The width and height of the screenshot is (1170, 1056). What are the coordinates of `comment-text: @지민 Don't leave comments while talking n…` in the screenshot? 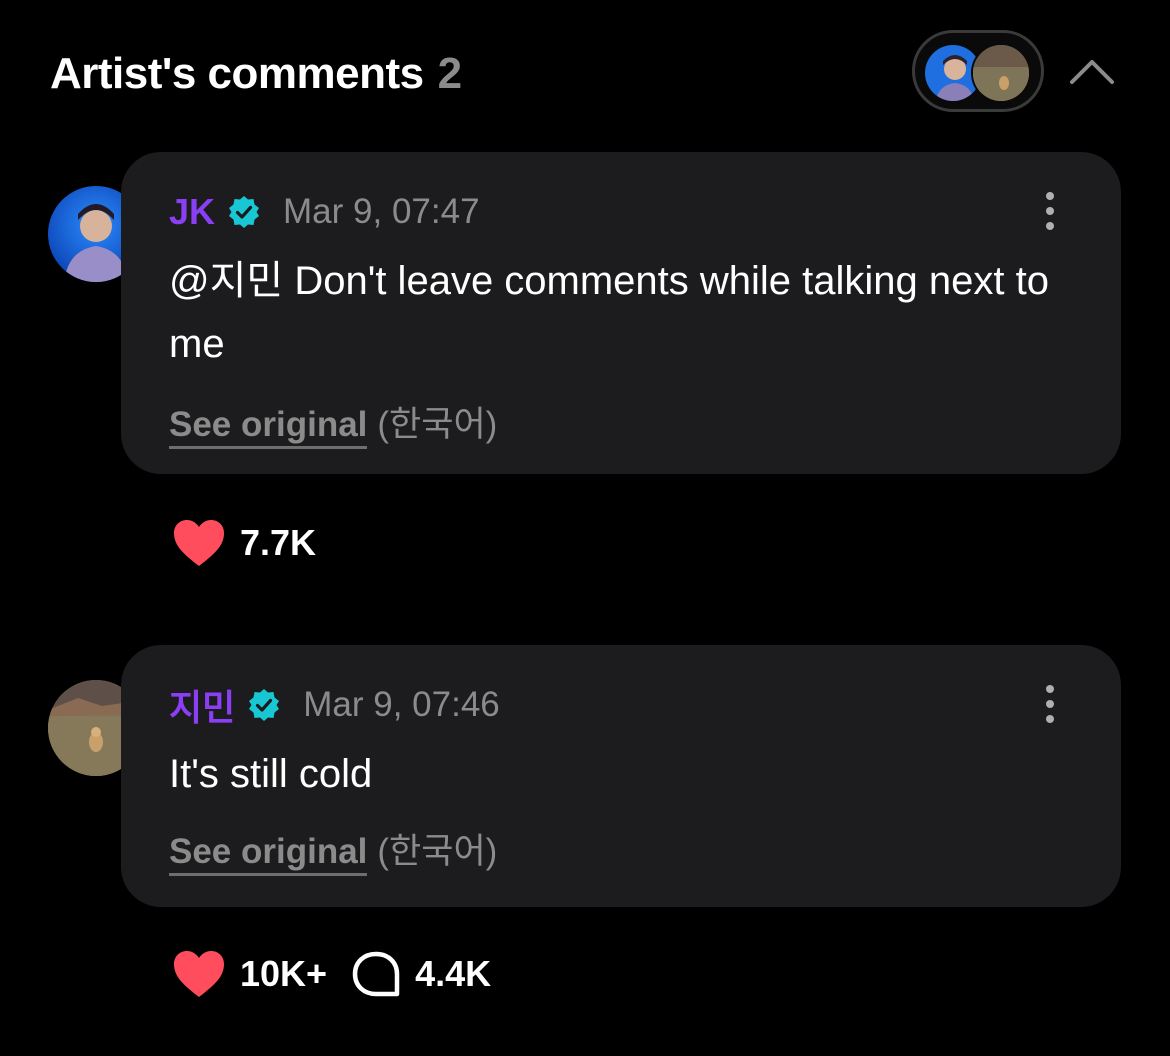 It's located at (609, 312).